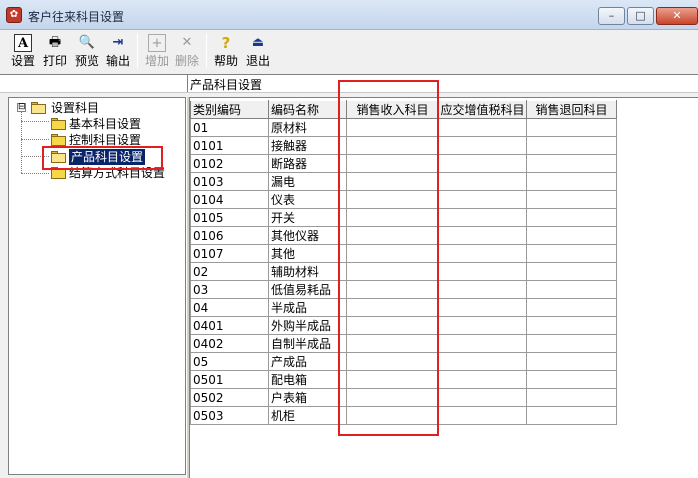 This screenshot has width=698, height=478. Describe the element at coordinates (307, 145) in the screenshot. I see `table-cell: 接触器` at that location.